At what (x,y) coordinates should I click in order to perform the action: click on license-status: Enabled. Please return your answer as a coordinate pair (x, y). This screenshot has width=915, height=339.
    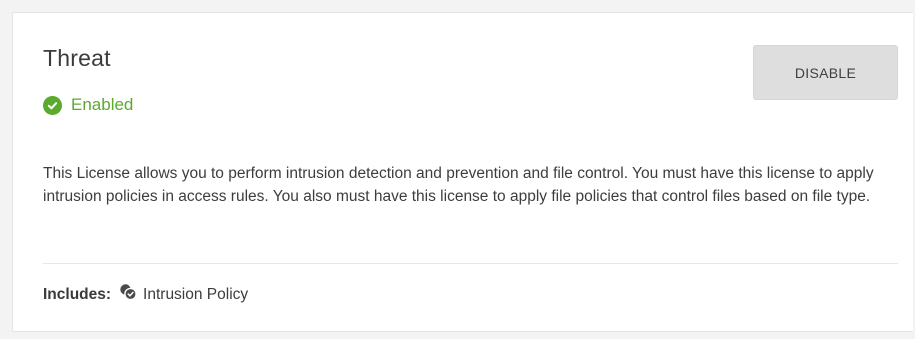
    Looking at the image, I should click on (88, 105).